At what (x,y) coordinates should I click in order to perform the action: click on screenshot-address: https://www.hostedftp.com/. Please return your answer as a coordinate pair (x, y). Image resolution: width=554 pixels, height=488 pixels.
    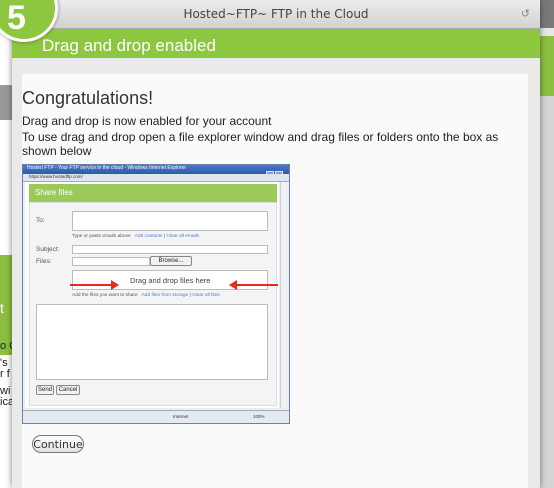
    Looking at the image, I should click on (56, 176).